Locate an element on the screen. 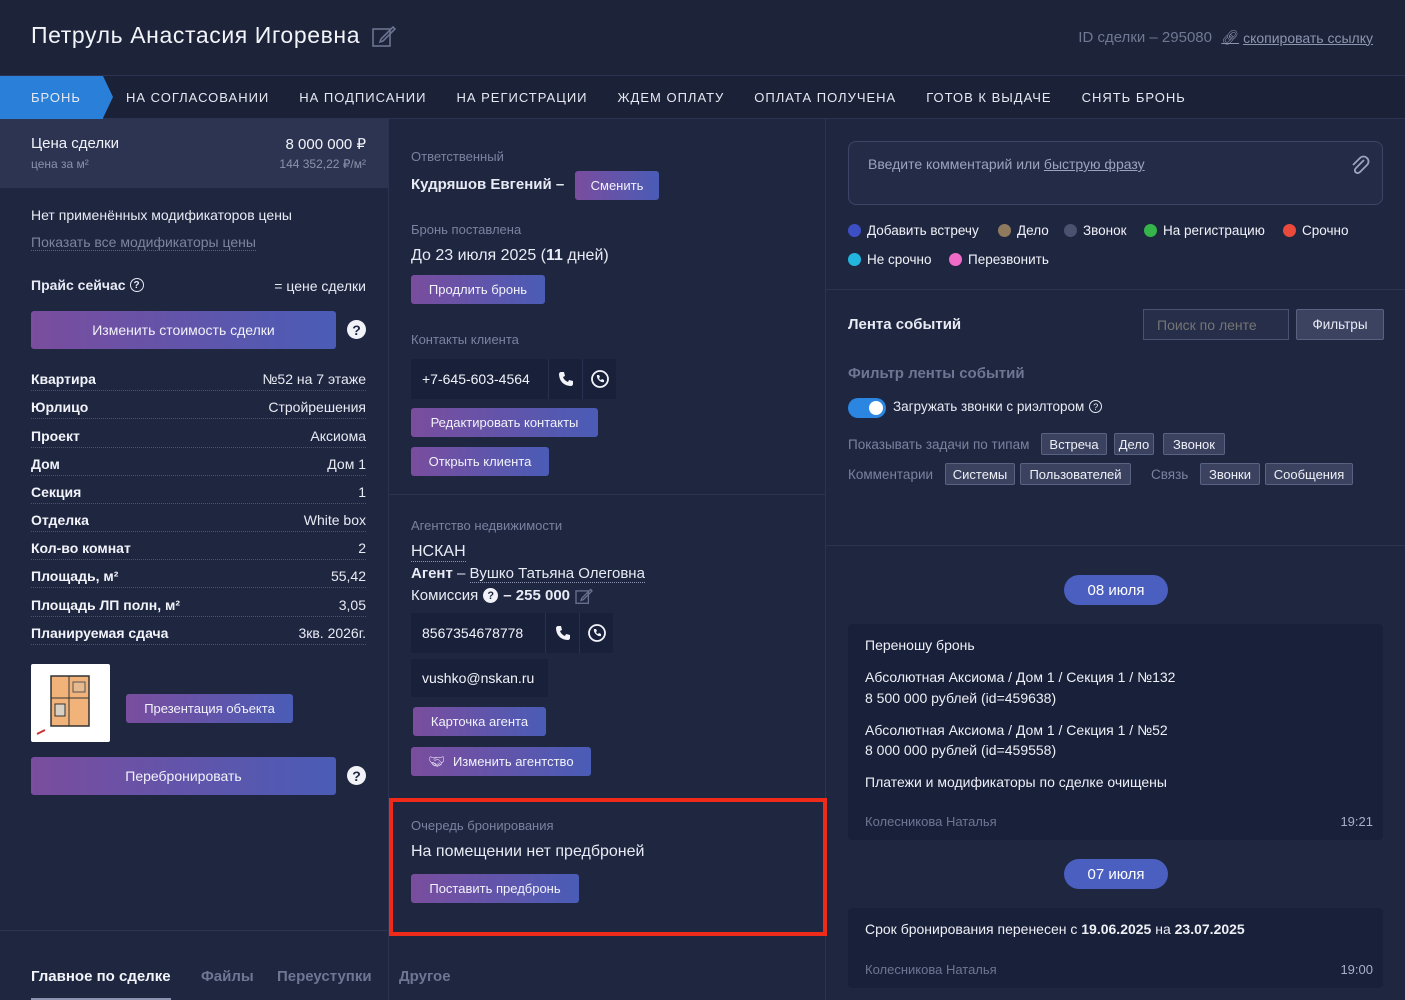 This screenshot has height=1000, width=1405. legend-item: Звонок is located at coordinates (1095, 230).